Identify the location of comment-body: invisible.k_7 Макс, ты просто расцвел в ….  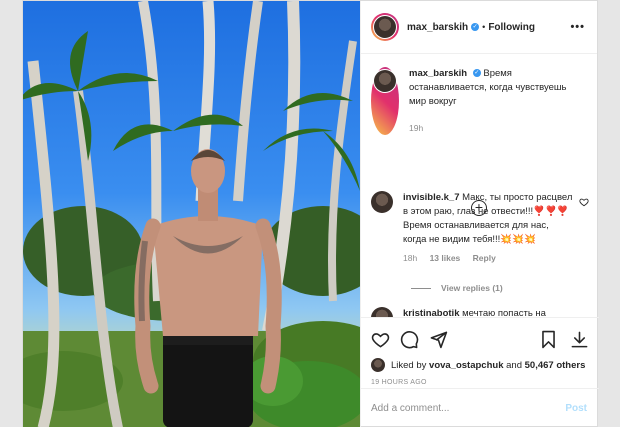
(488, 228).